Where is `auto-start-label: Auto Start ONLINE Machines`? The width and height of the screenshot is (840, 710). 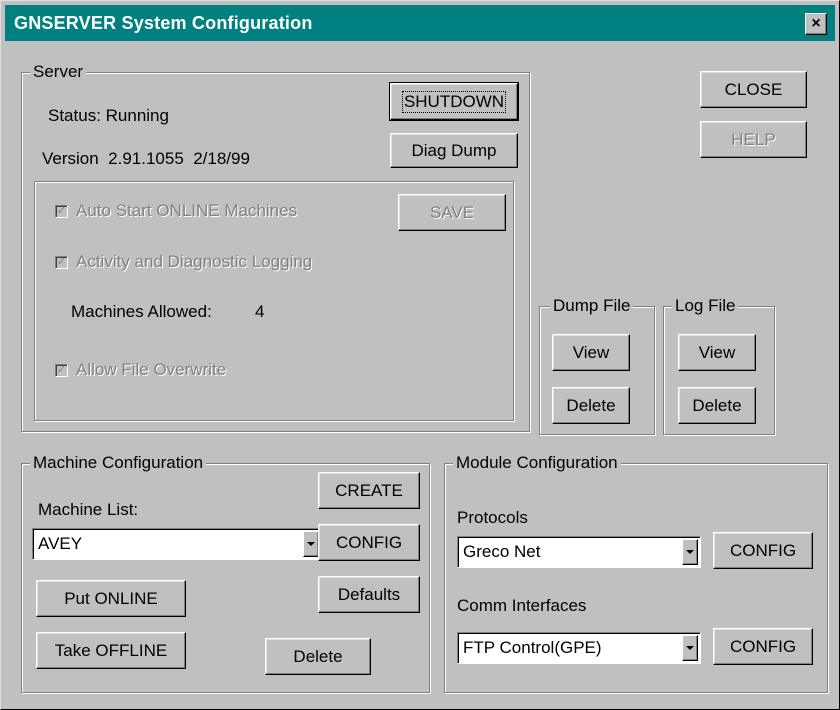
auto-start-label: Auto Start ONLINE Machines is located at coordinates (187, 210).